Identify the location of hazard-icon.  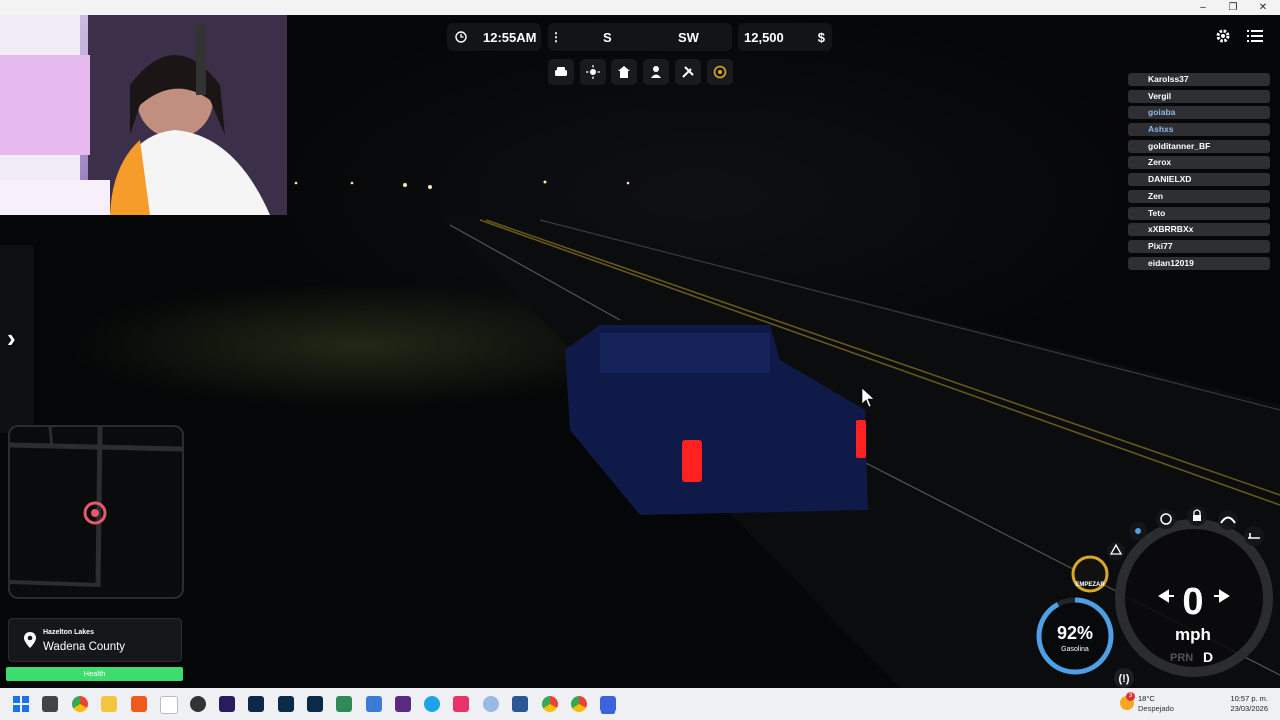
(1116, 551).